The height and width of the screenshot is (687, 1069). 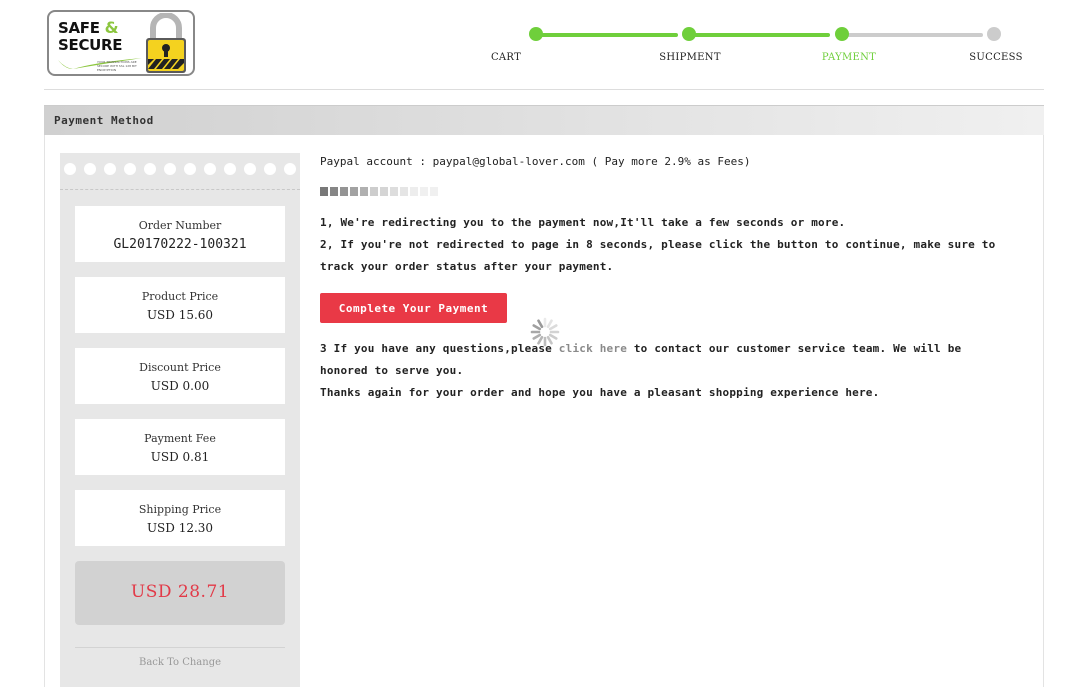 What do you see at coordinates (689, 34) in the screenshot?
I see `step-dot-shipment` at bounding box center [689, 34].